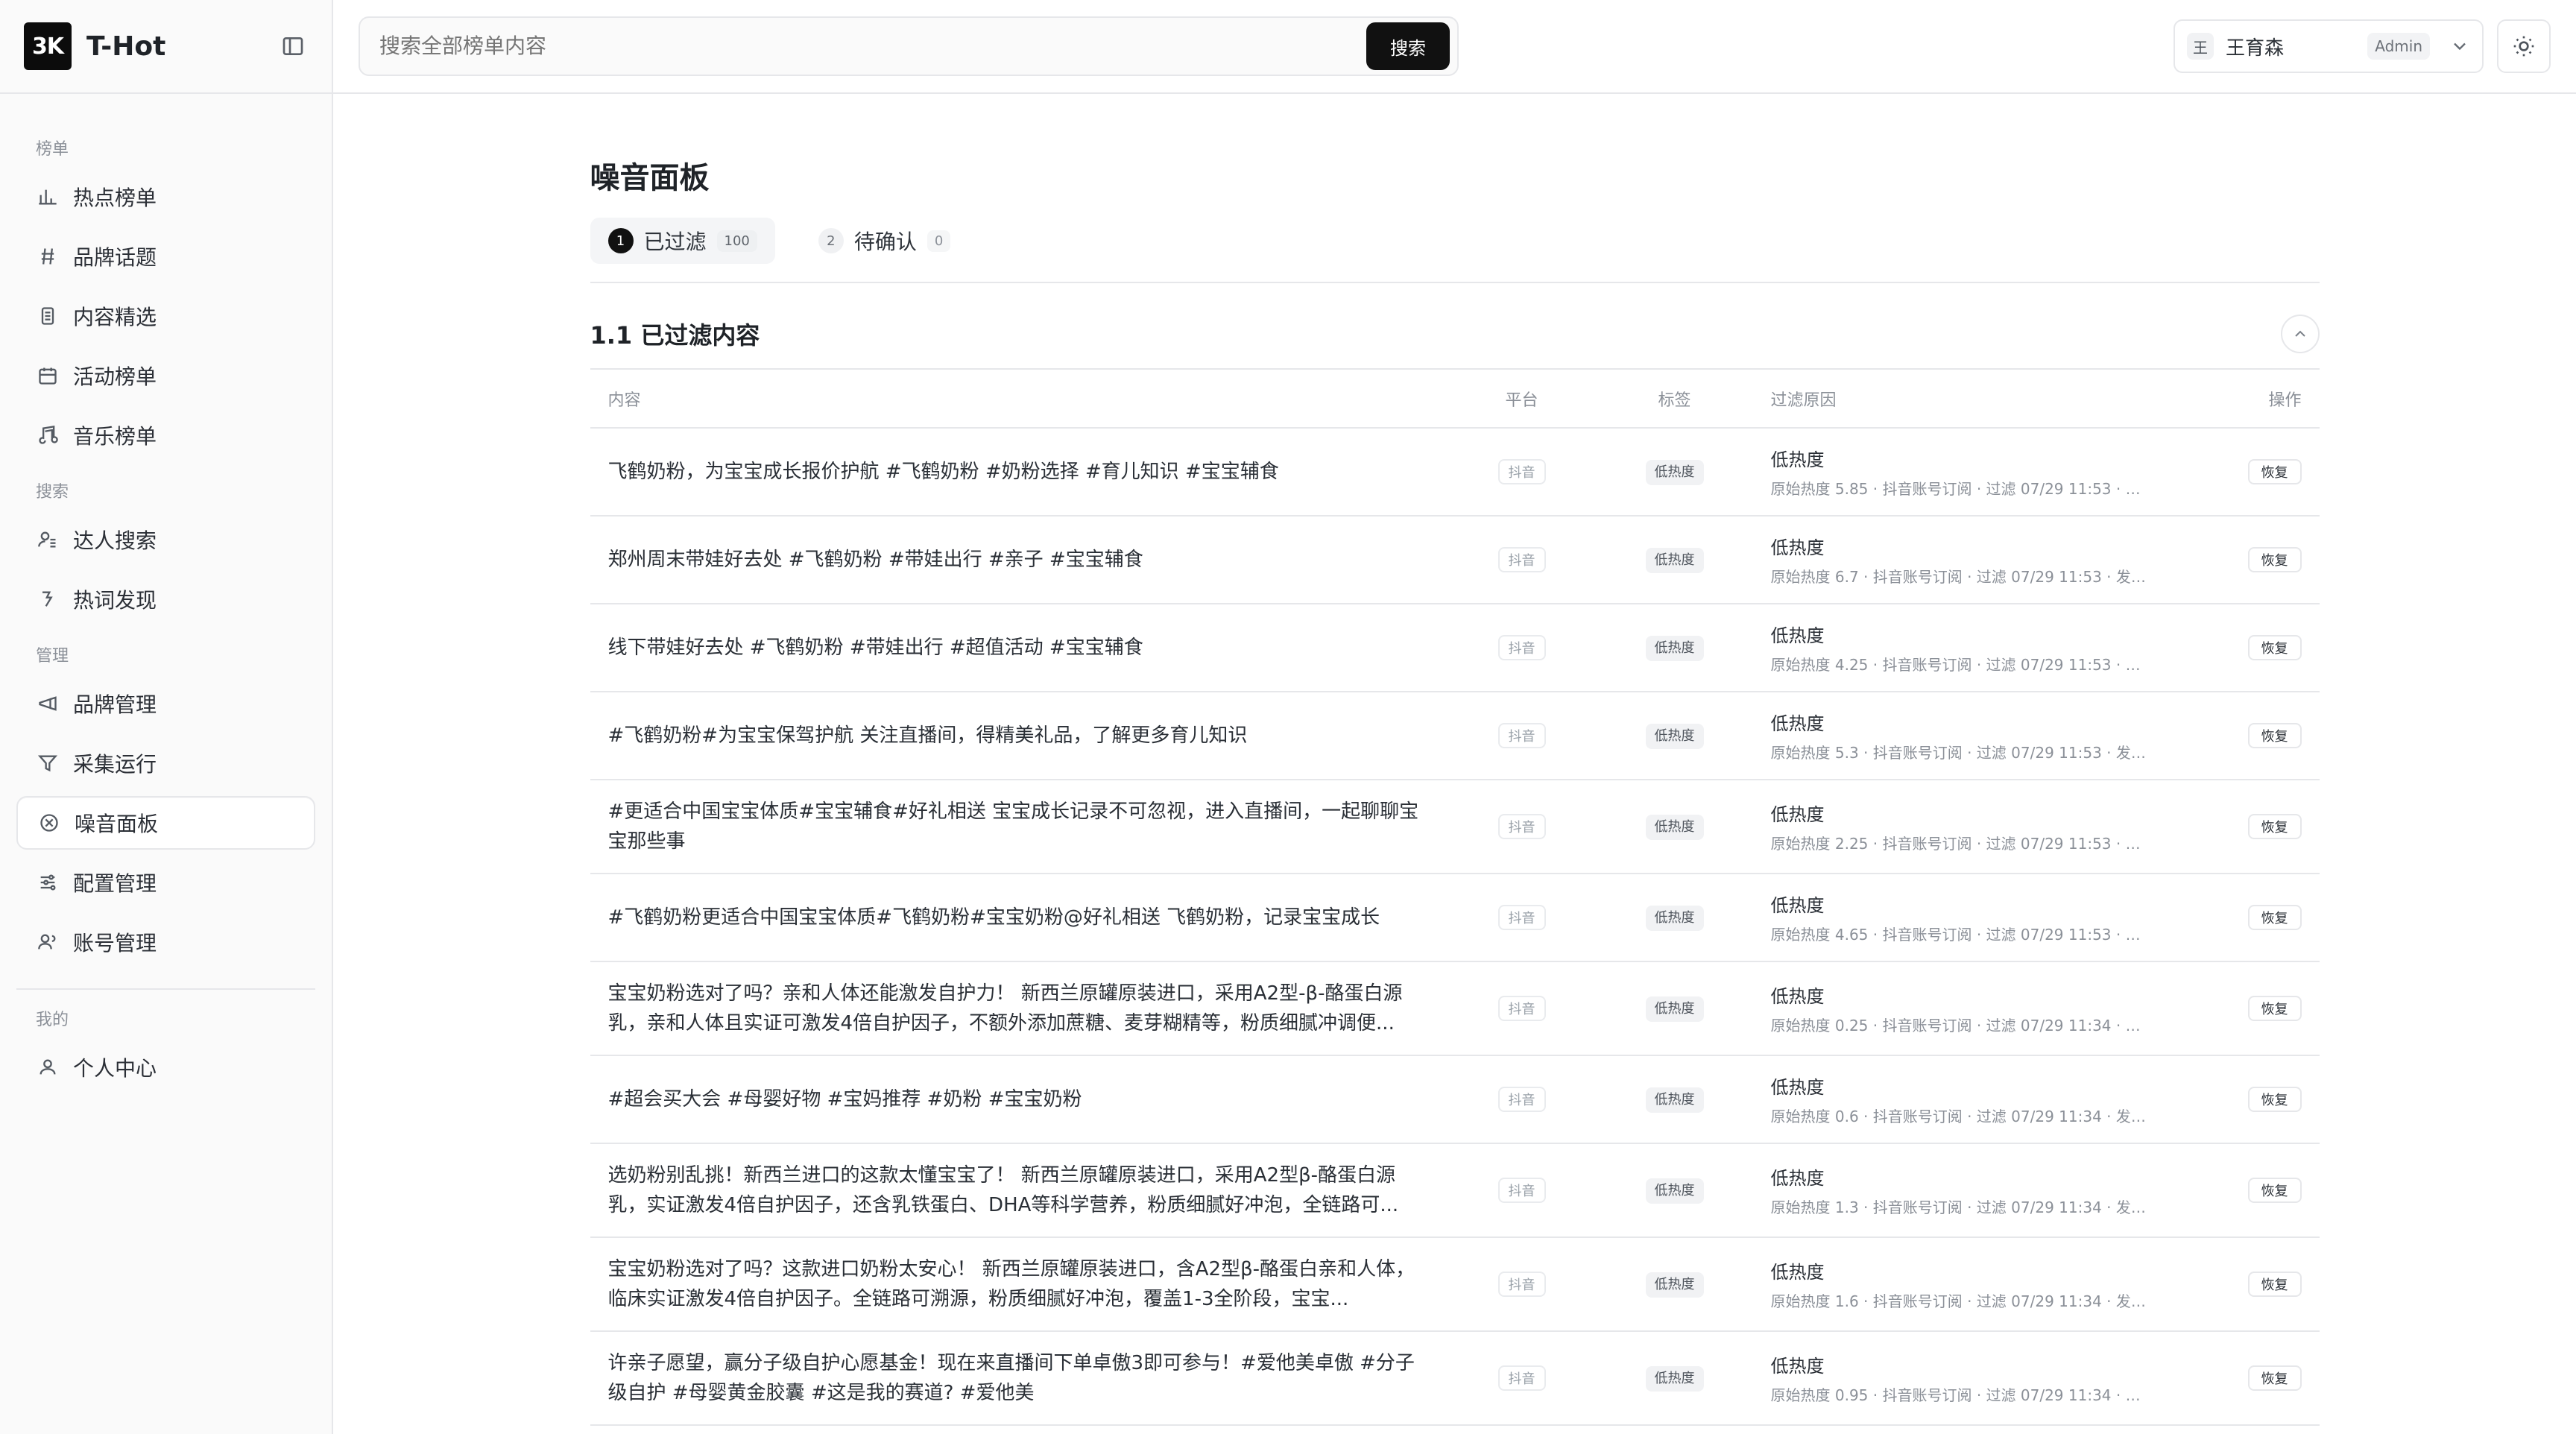 The width and height of the screenshot is (2576, 1434). I want to click on collapse-button, so click(2300, 334).